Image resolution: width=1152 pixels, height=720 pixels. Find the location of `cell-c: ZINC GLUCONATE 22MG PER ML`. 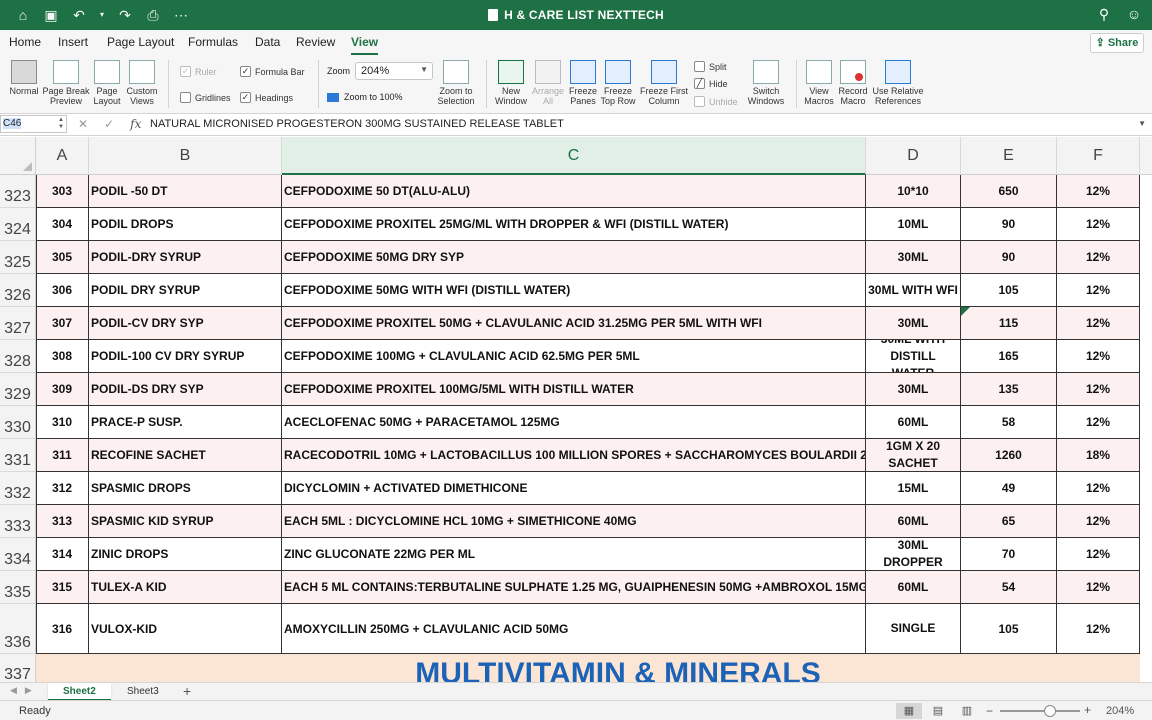

cell-c: ZINC GLUCONATE 22MG PER ML is located at coordinates (574, 554).